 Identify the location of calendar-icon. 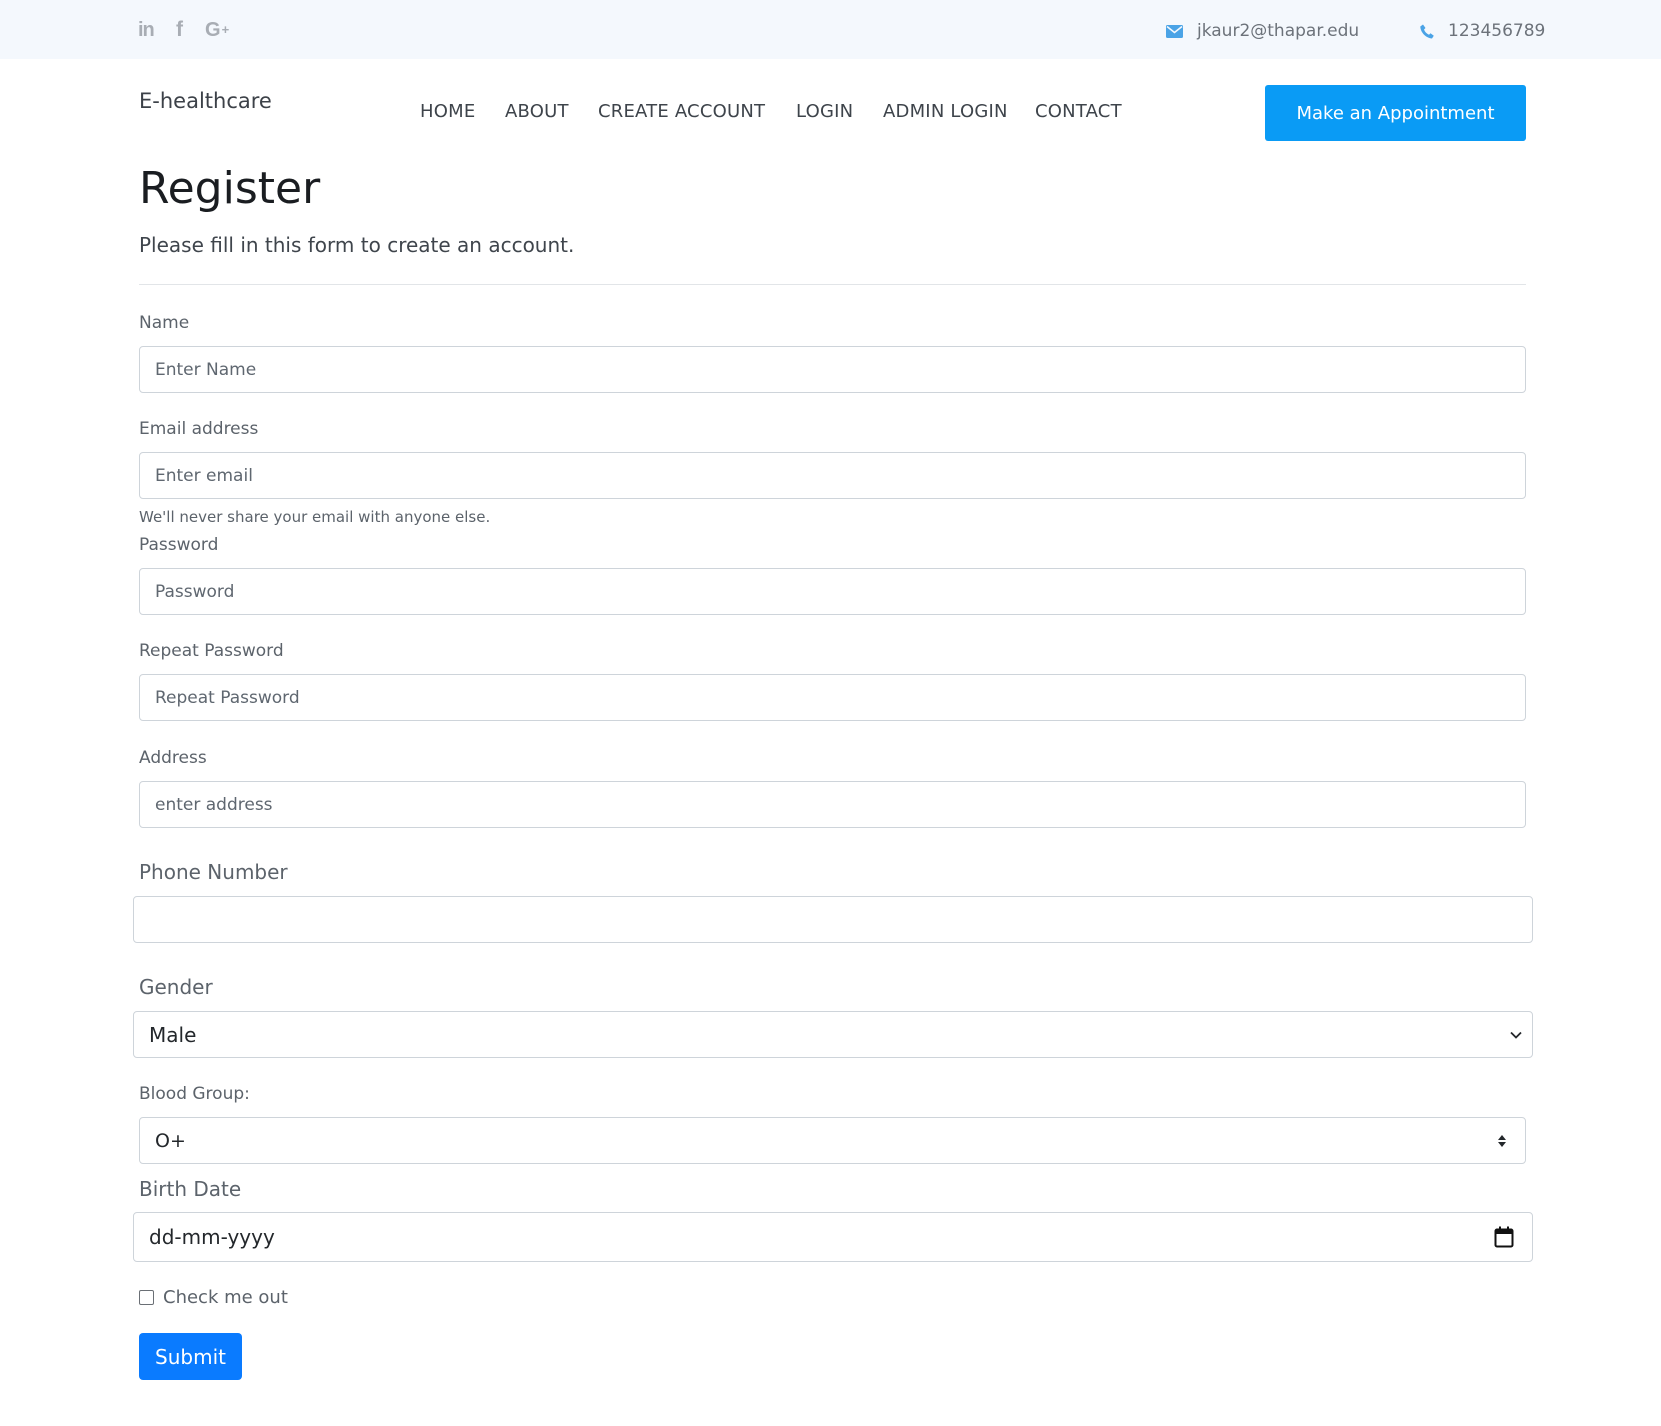
(1504, 1237).